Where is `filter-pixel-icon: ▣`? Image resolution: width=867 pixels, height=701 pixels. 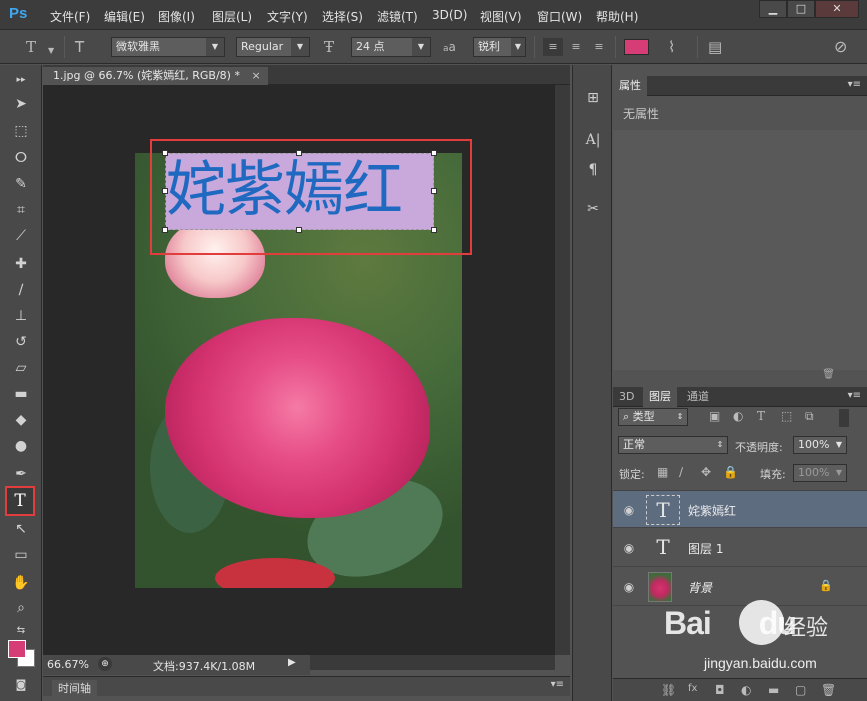 filter-pixel-icon: ▣ is located at coordinates (714, 416).